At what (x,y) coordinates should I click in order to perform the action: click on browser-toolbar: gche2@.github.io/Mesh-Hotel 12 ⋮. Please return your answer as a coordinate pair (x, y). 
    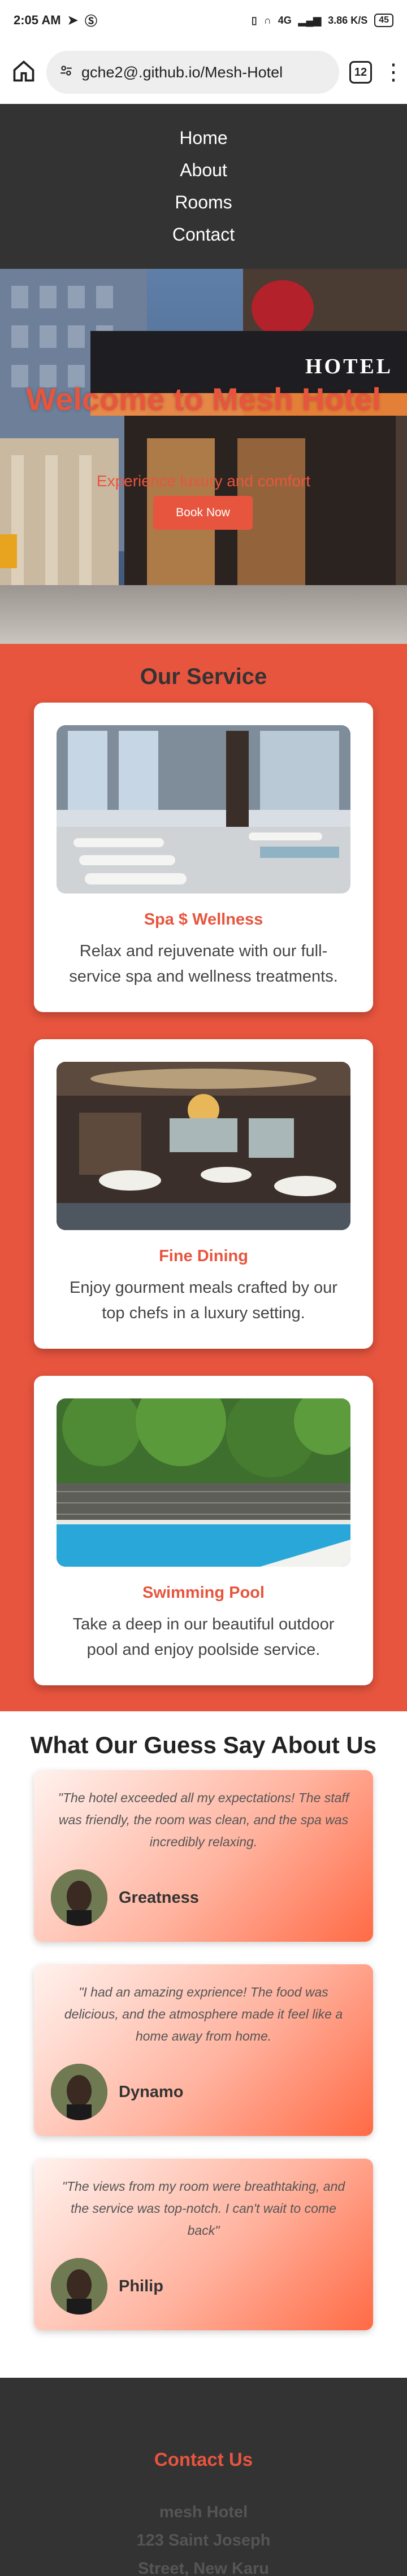
    Looking at the image, I should click on (203, 72).